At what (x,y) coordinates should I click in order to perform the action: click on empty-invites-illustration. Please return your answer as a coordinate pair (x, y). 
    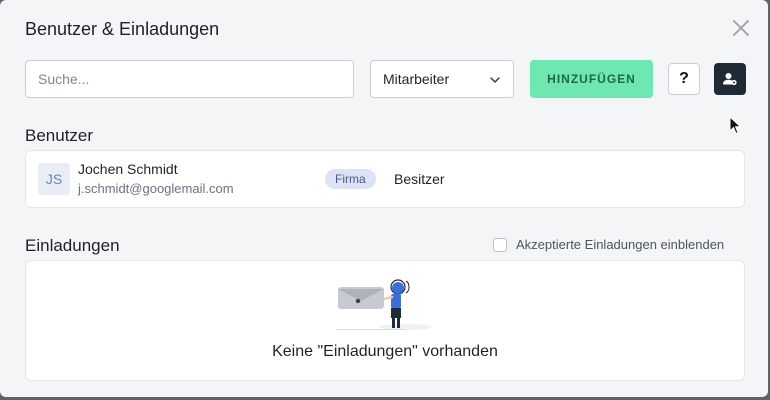
    Looking at the image, I should click on (384, 304).